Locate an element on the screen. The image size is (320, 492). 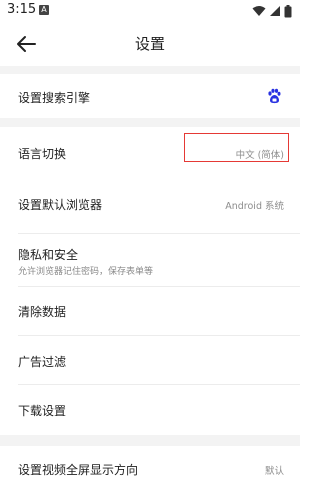
page-title: 设置 is located at coordinates (149, 44).